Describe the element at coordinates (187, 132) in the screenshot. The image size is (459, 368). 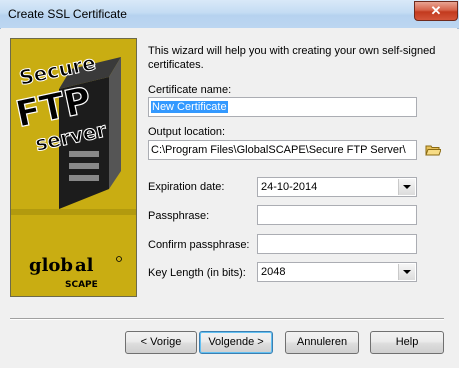
I see `output-location-label: Output location:` at that location.